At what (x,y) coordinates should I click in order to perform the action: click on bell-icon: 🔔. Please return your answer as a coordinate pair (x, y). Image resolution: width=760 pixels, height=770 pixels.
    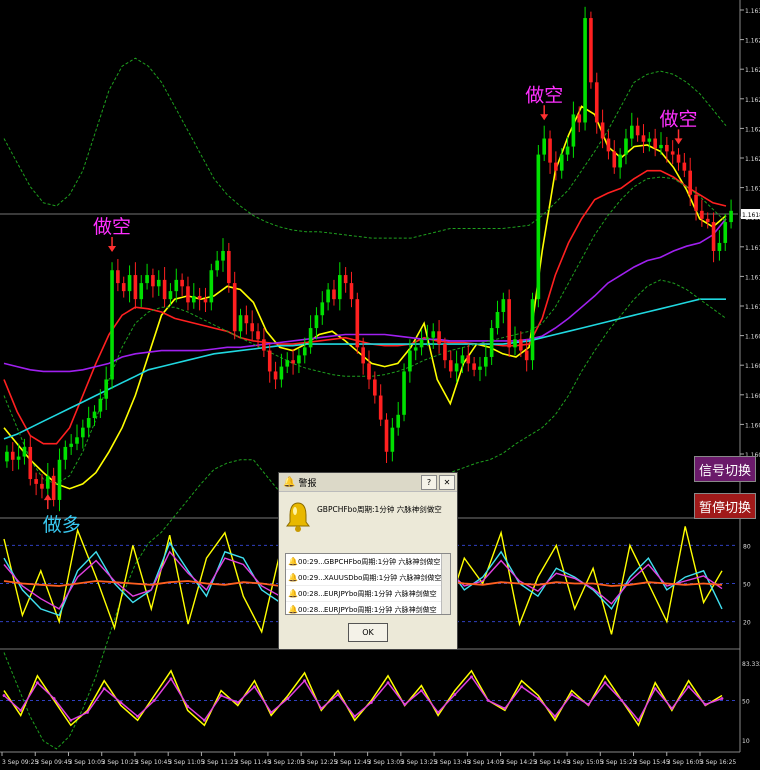
    Looking at the image, I should click on (293, 593).